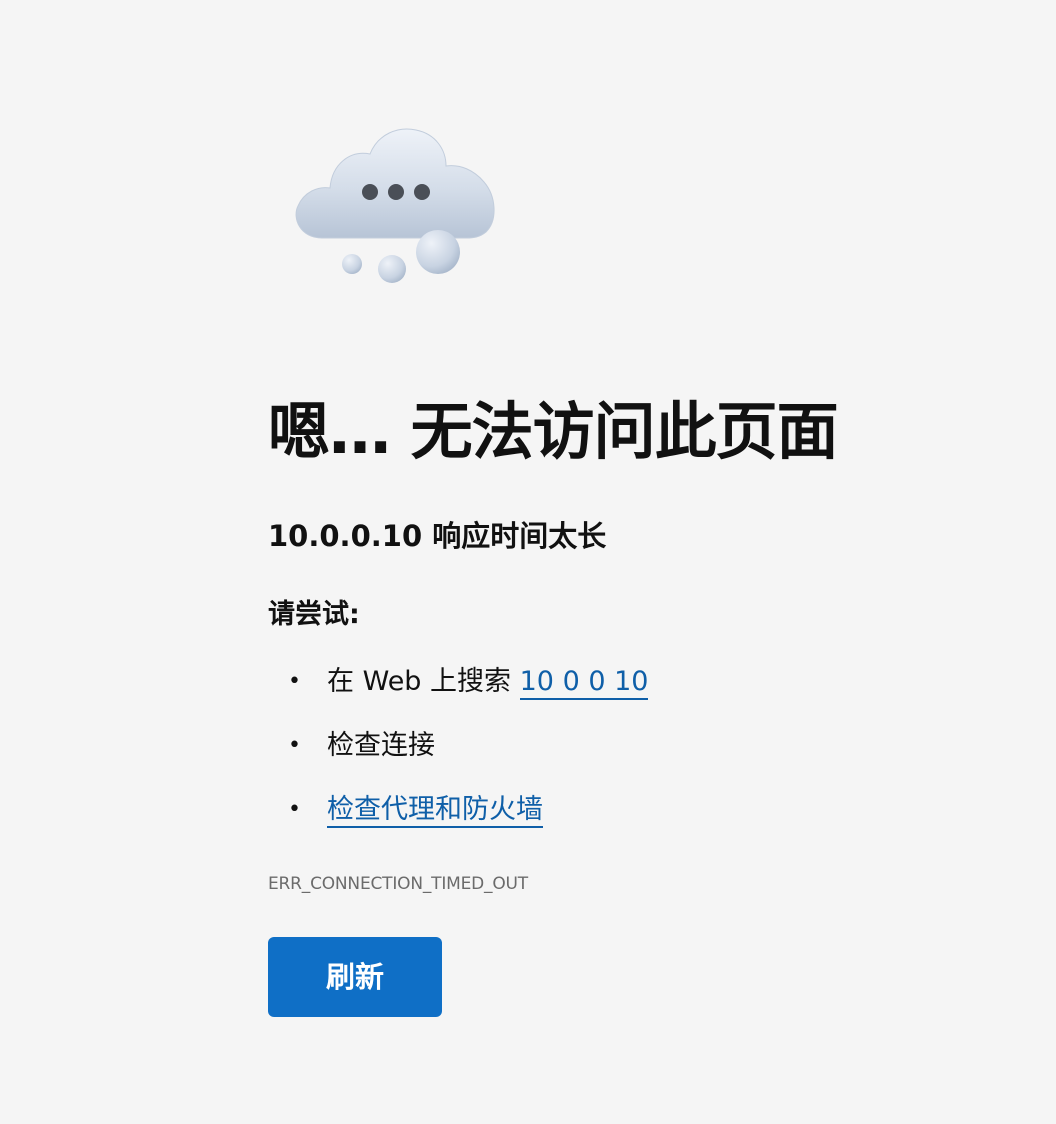 This screenshot has width=1056, height=1124. I want to click on suggestion-item-search: • 在 Web 上搜索 10 0 0 10, so click(458, 692).